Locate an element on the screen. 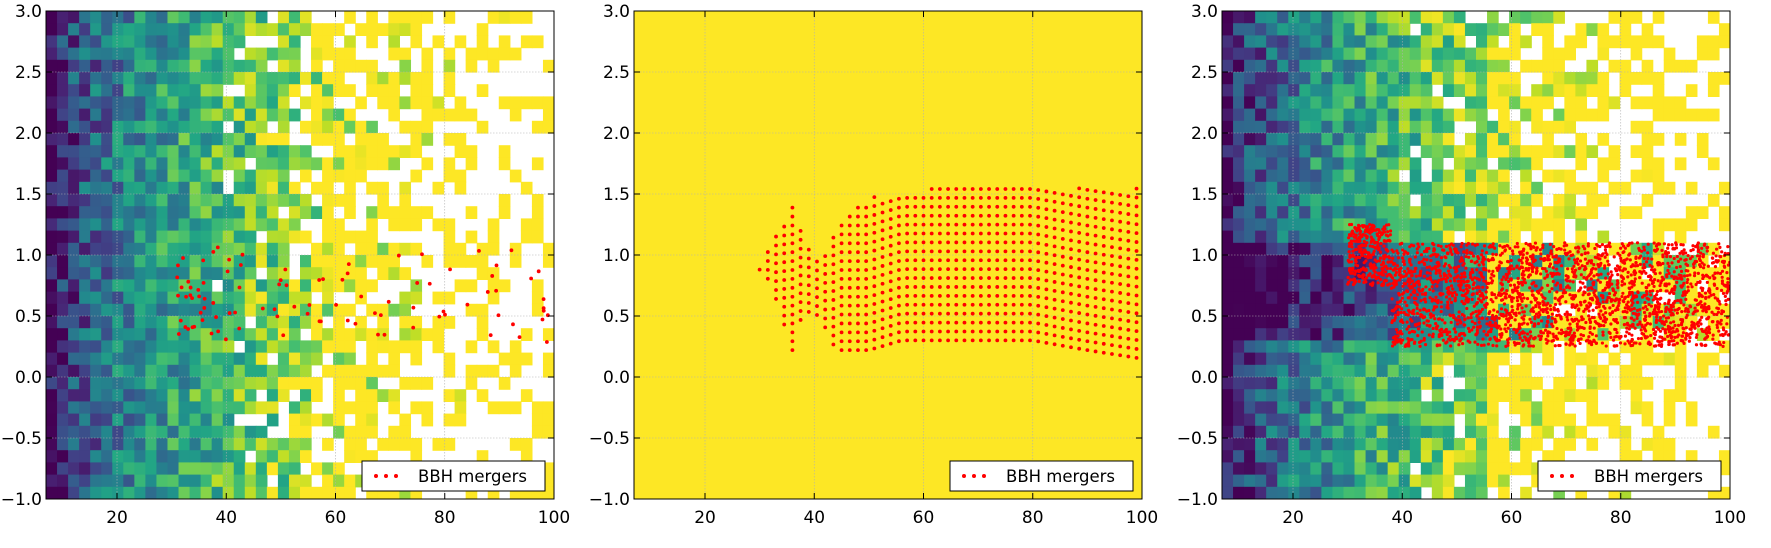 The height and width of the screenshot is (548, 1771). y-tick-label: −0.5 is located at coordinates (21, 439).